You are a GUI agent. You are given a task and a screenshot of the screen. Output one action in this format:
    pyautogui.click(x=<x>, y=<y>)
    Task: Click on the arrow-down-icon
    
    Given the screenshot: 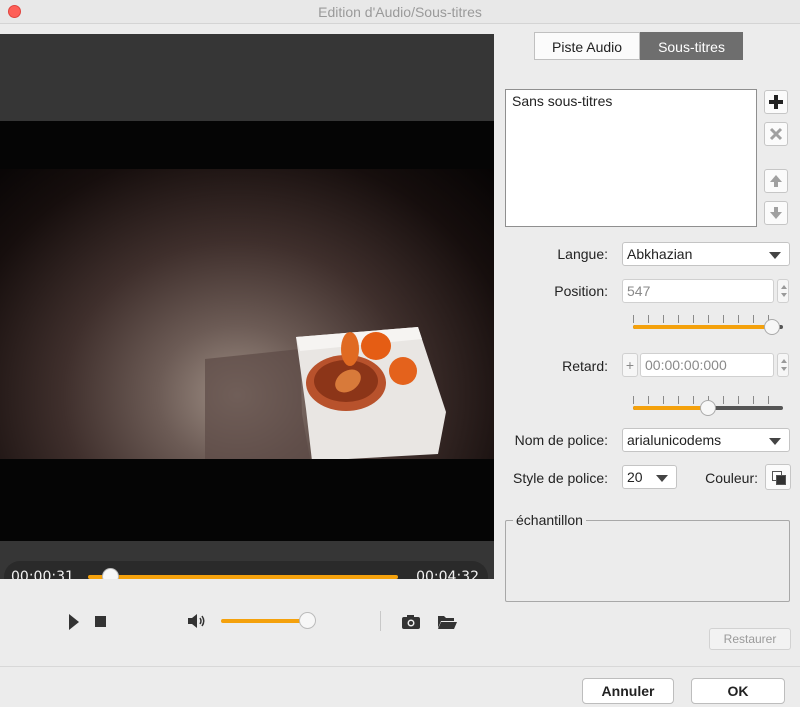 What is the action you would take?
    pyautogui.click(x=776, y=213)
    